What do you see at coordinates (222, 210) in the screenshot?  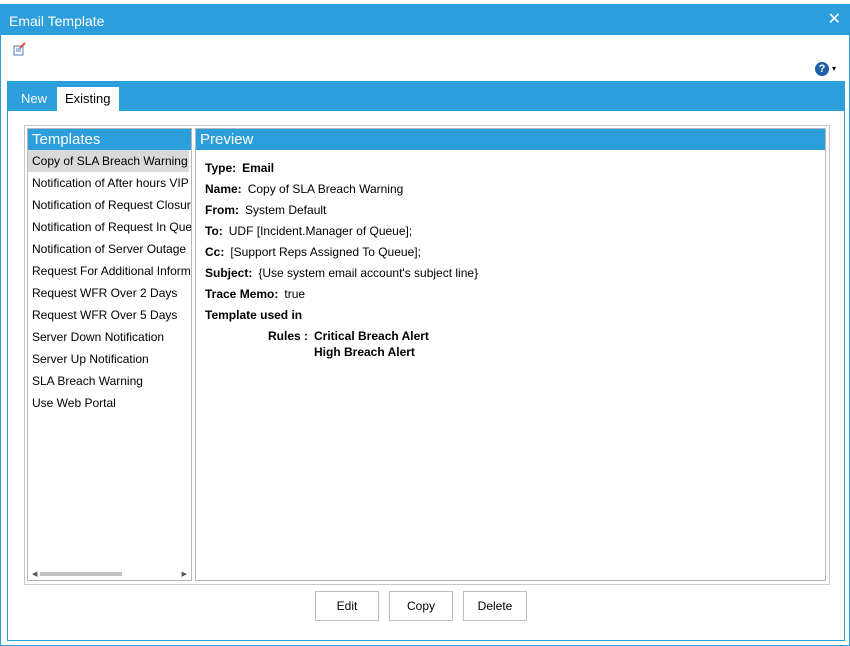 I see `from-label: From:` at bounding box center [222, 210].